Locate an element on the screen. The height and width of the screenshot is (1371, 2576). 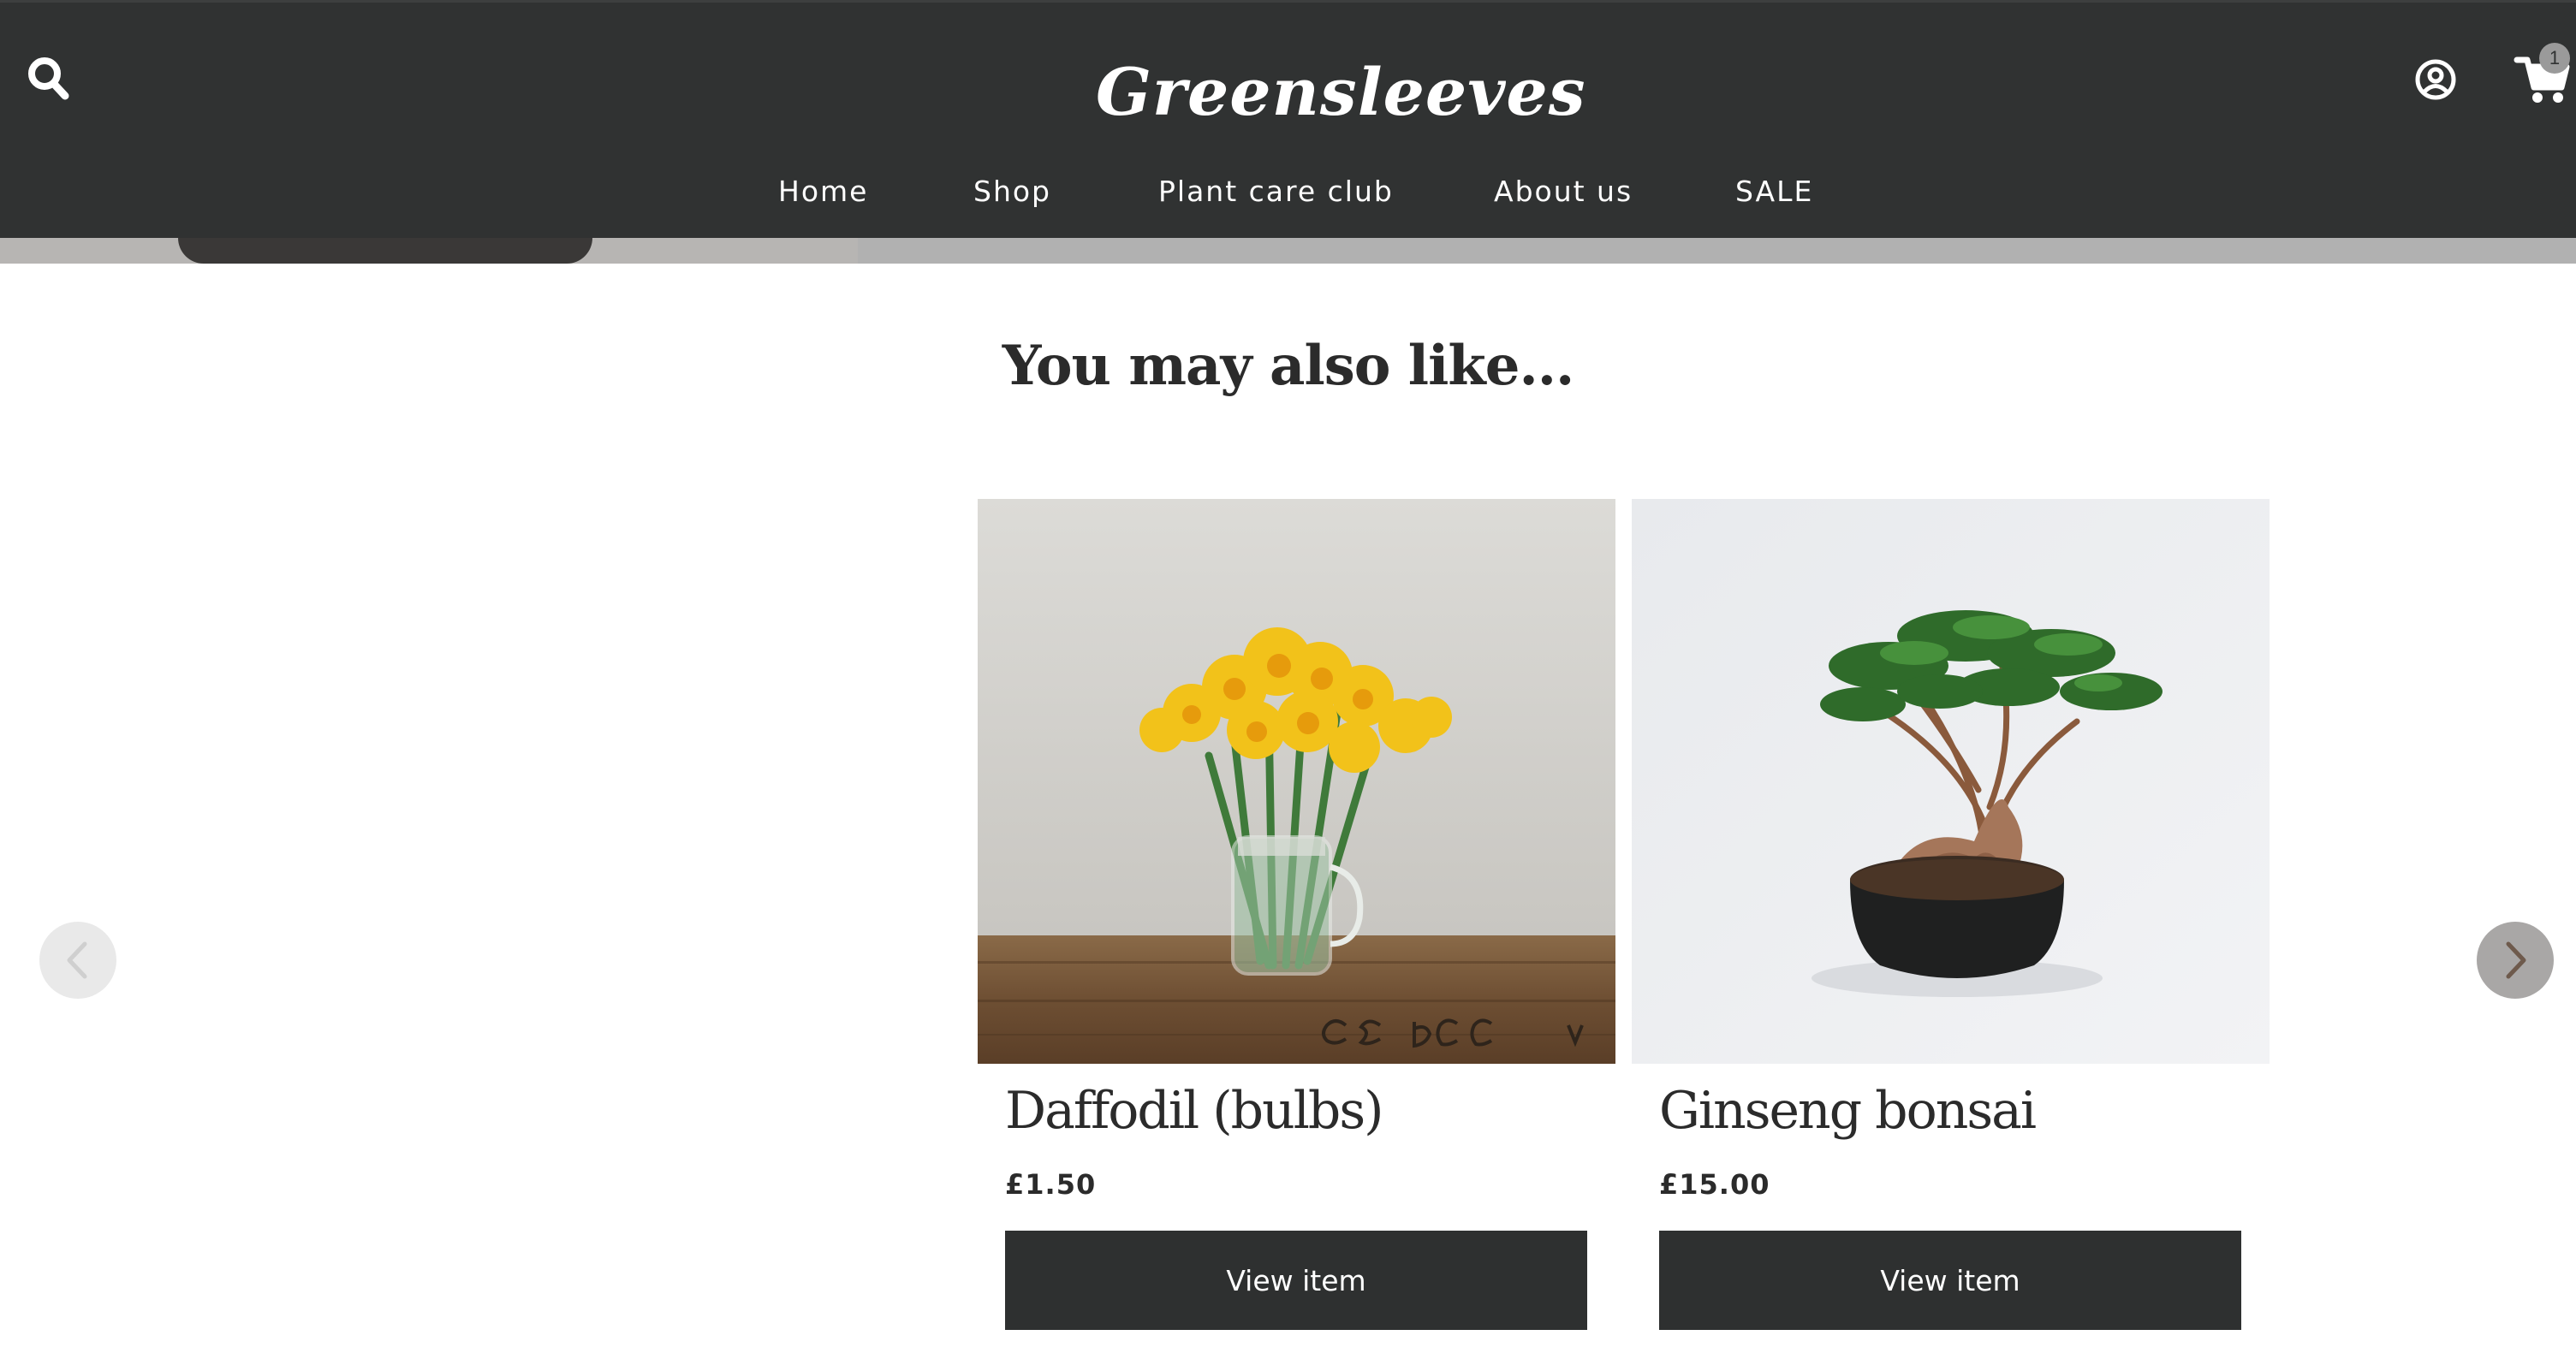
search-icon is located at coordinates (48, 78).